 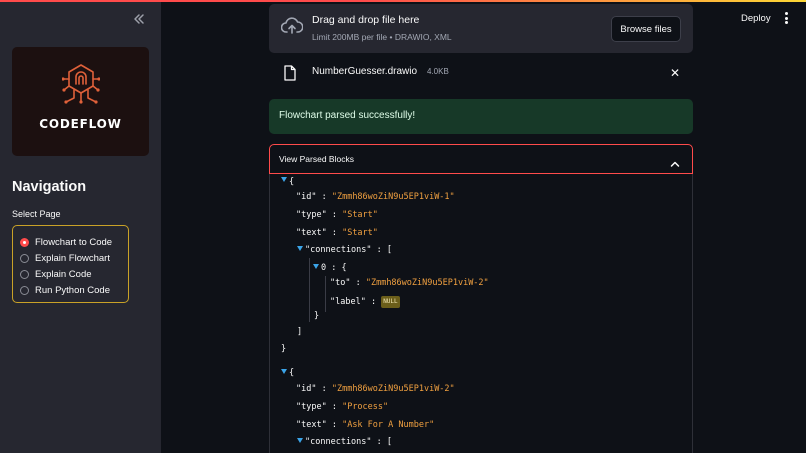 I want to click on collapse-sidebar-icon, so click(x=139, y=19).